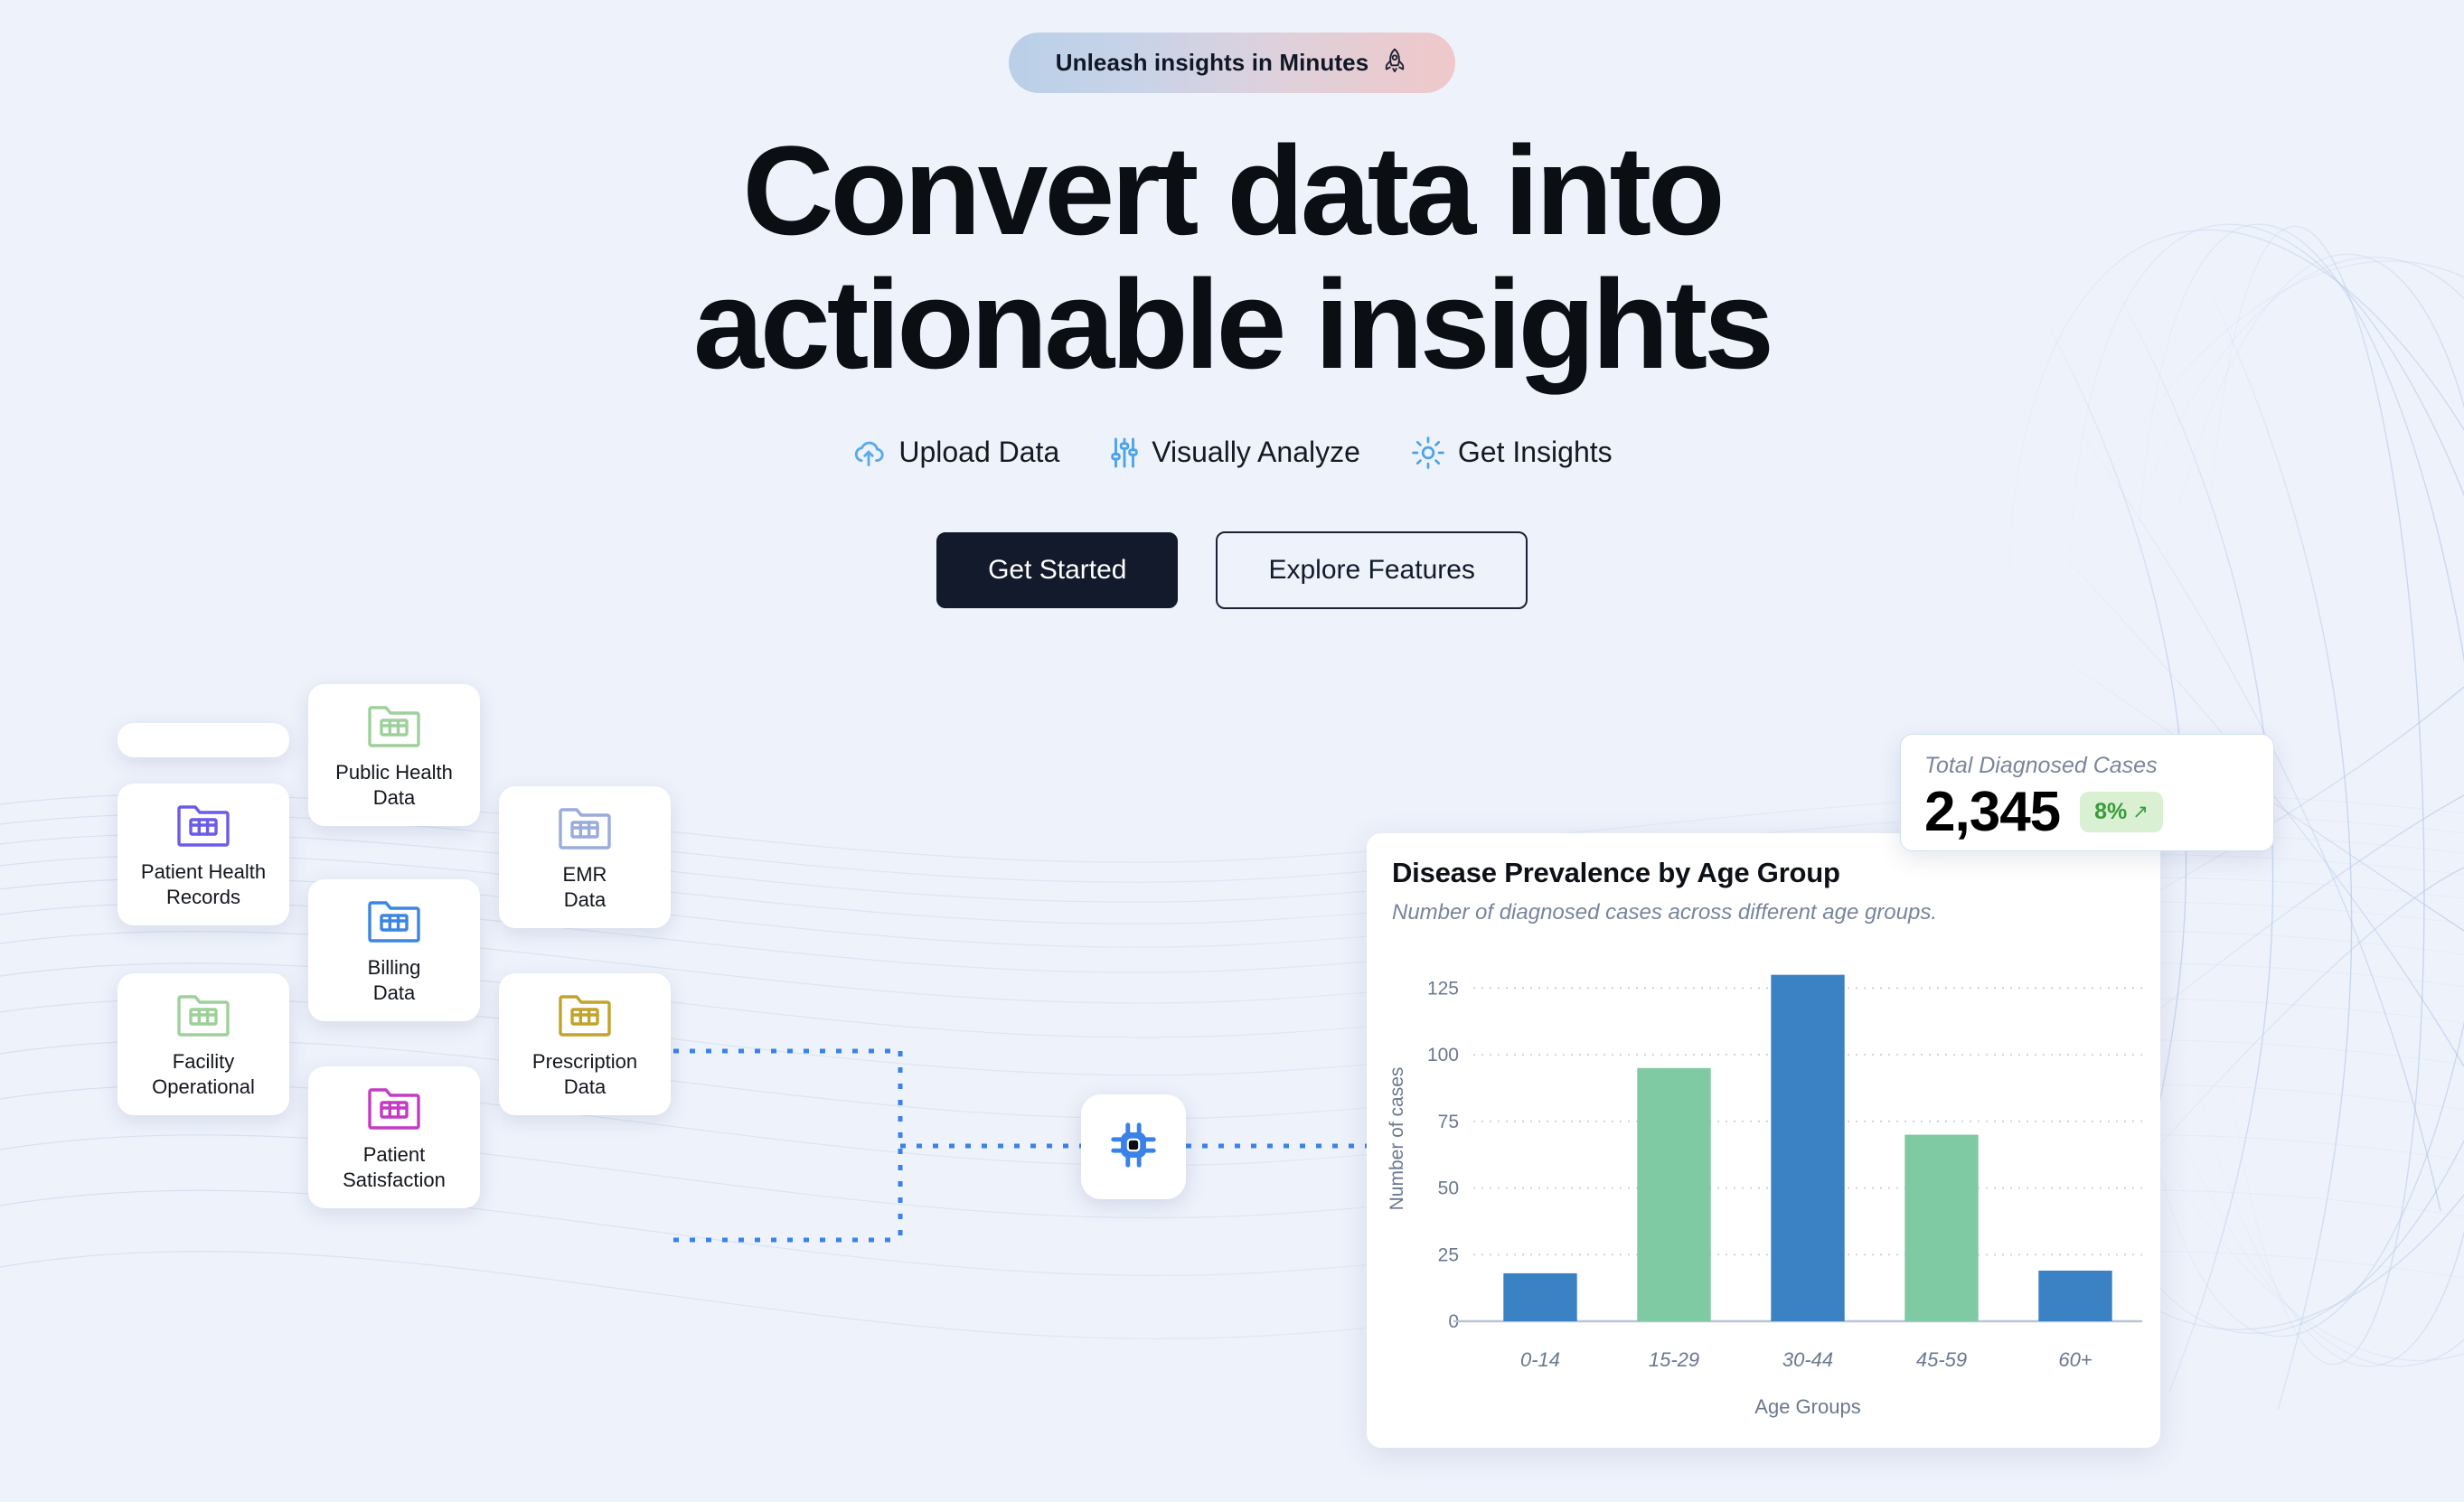 This screenshot has width=2464, height=1502. What do you see at coordinates (1448, 1188) in the screenshot?
I see `y-axis-tick-label: 50` at bounding box center [1448, 1188].